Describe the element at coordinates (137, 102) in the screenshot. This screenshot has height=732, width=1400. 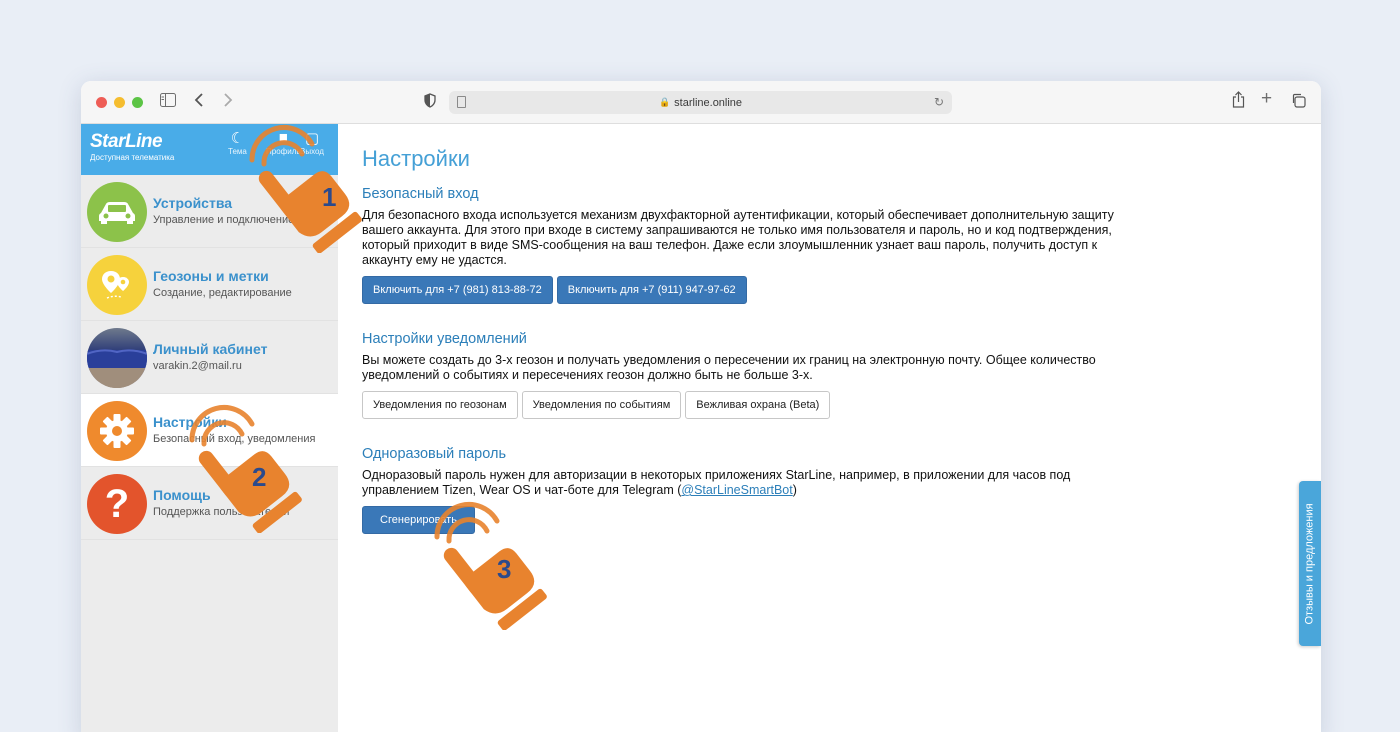
I see `zoom-window-button` at that location.